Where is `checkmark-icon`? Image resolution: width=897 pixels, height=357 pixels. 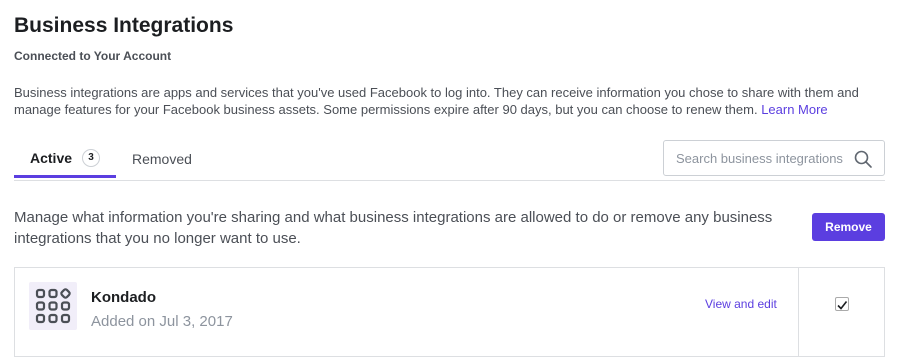
checkmark-icon is located at coordinates (842, 305).